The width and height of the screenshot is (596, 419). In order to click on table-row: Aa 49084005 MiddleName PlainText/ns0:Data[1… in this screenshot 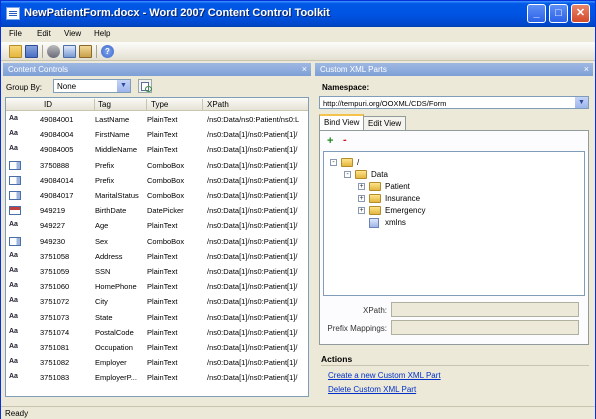, I will do `click(157, 149)`.